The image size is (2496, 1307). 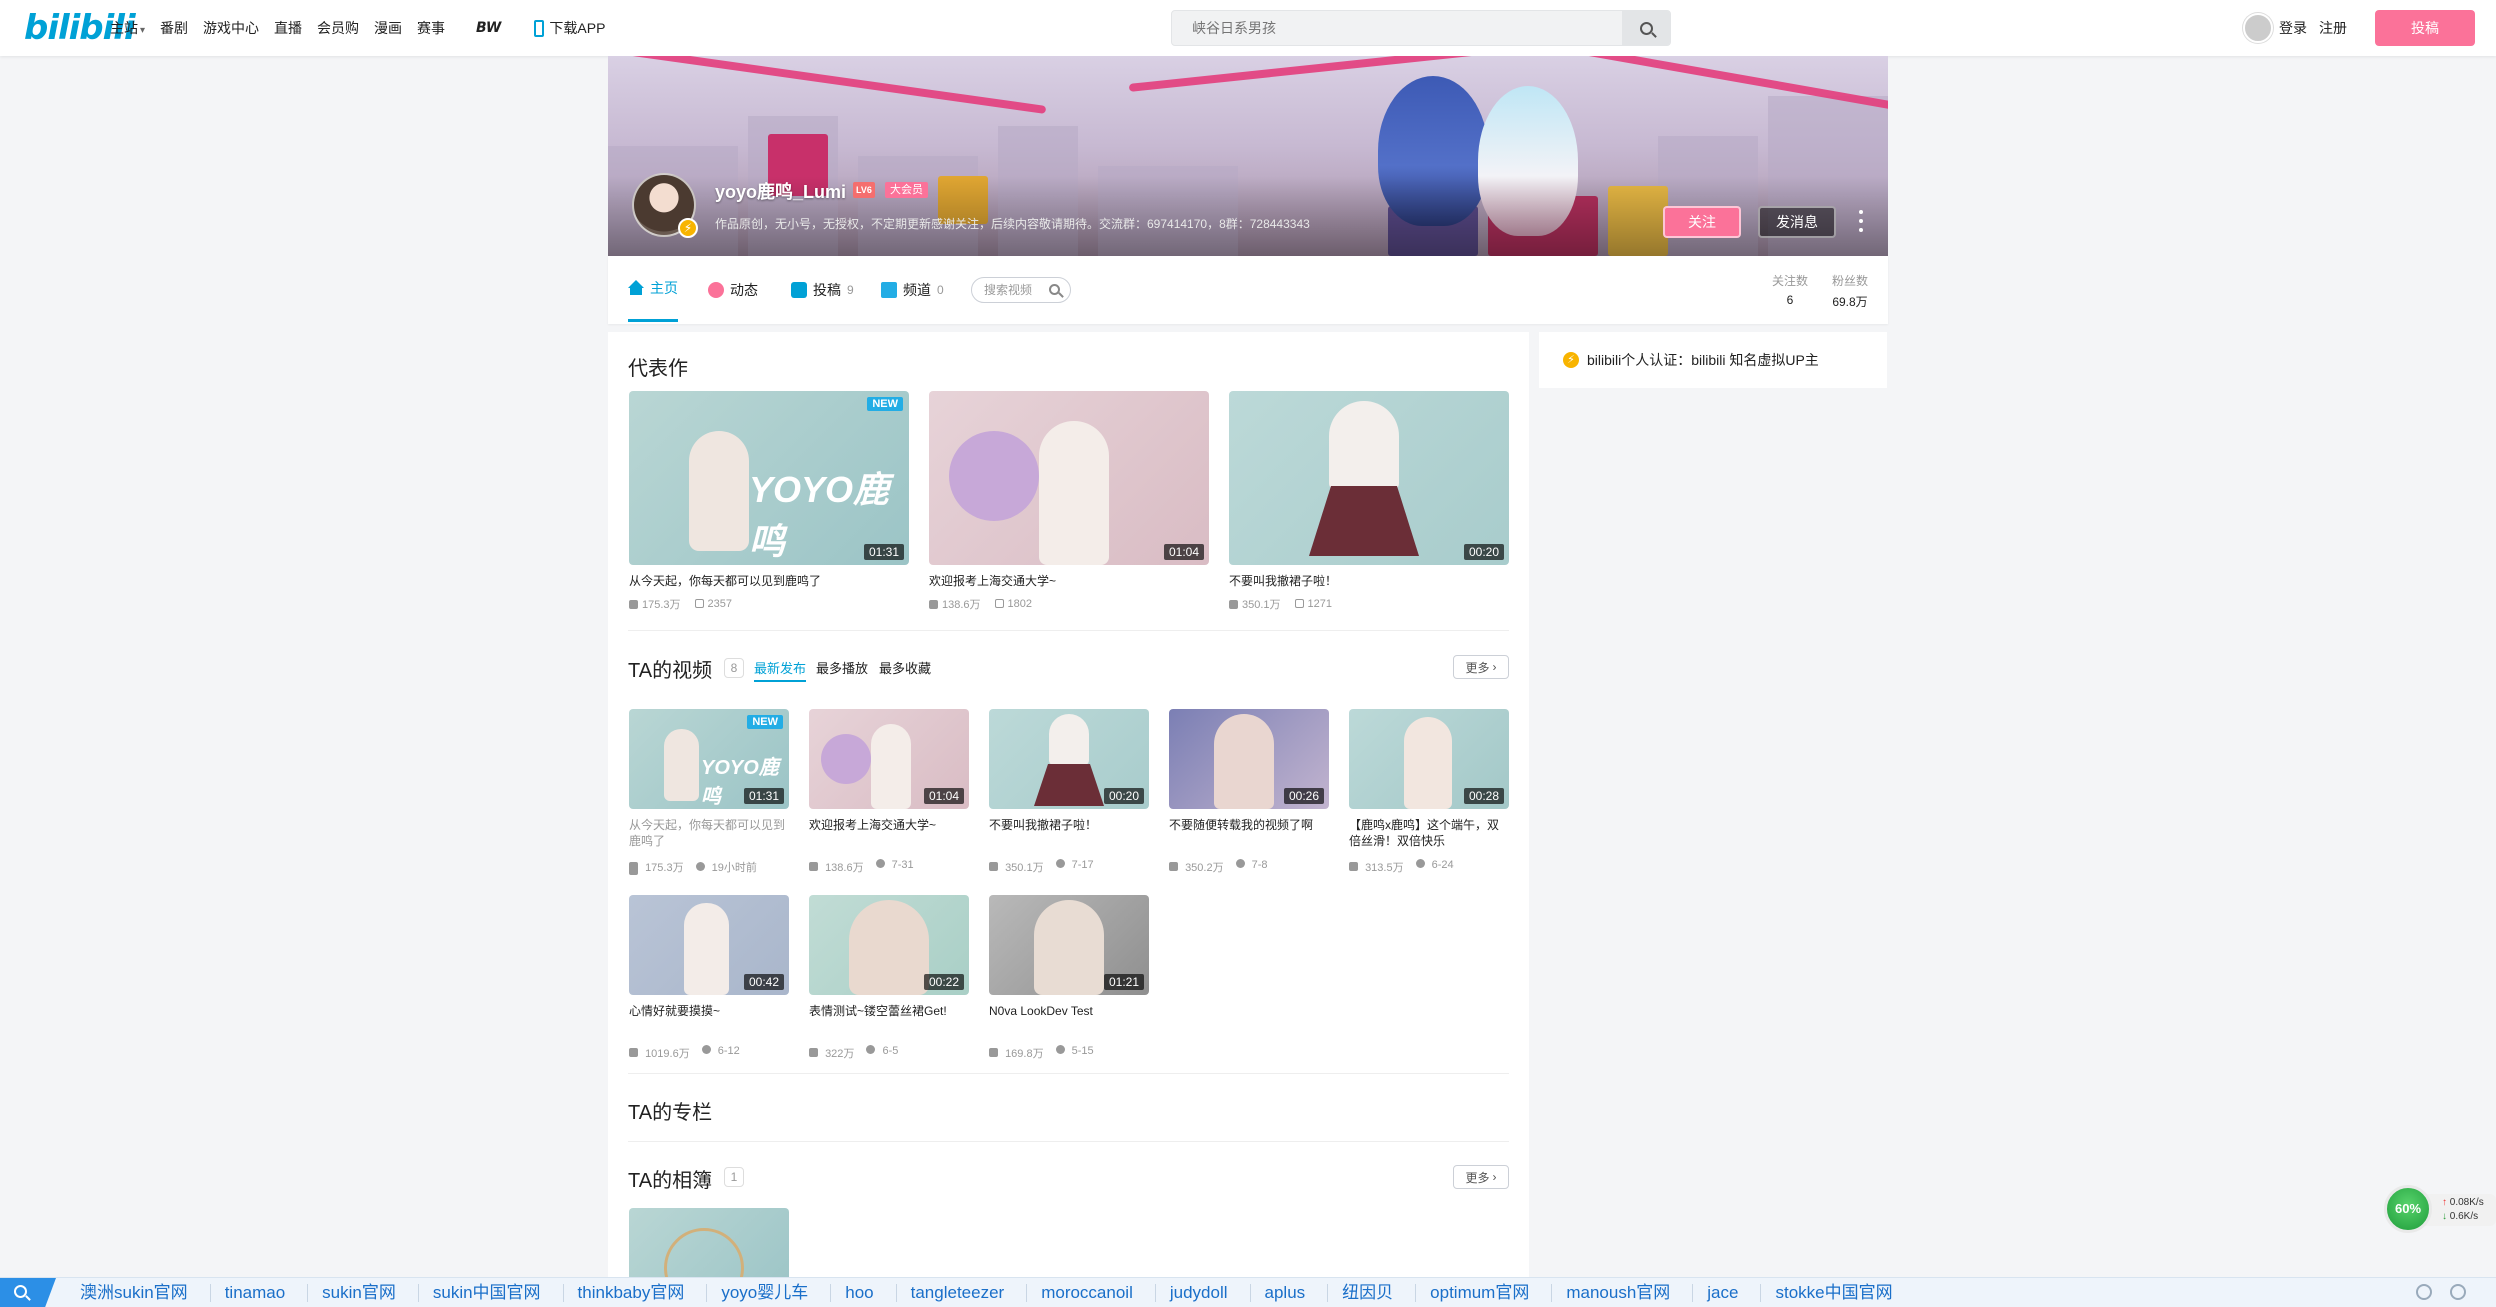 What do you see at coordinates (961, 1293) in the screenshot?
I see `hot-link: tangleteezer` at bounding box center [961, 1293].